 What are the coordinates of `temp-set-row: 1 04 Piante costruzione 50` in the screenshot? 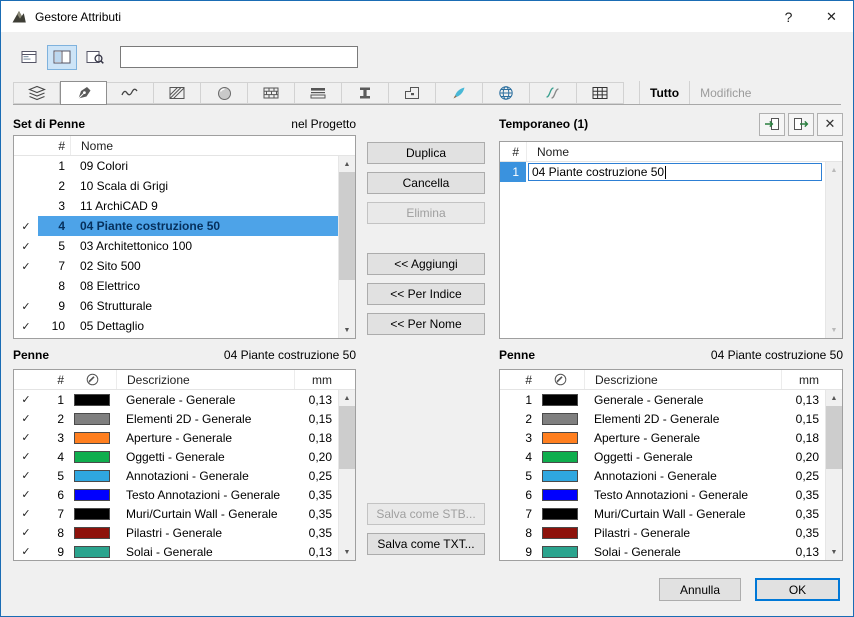 It's located at (662, 172).